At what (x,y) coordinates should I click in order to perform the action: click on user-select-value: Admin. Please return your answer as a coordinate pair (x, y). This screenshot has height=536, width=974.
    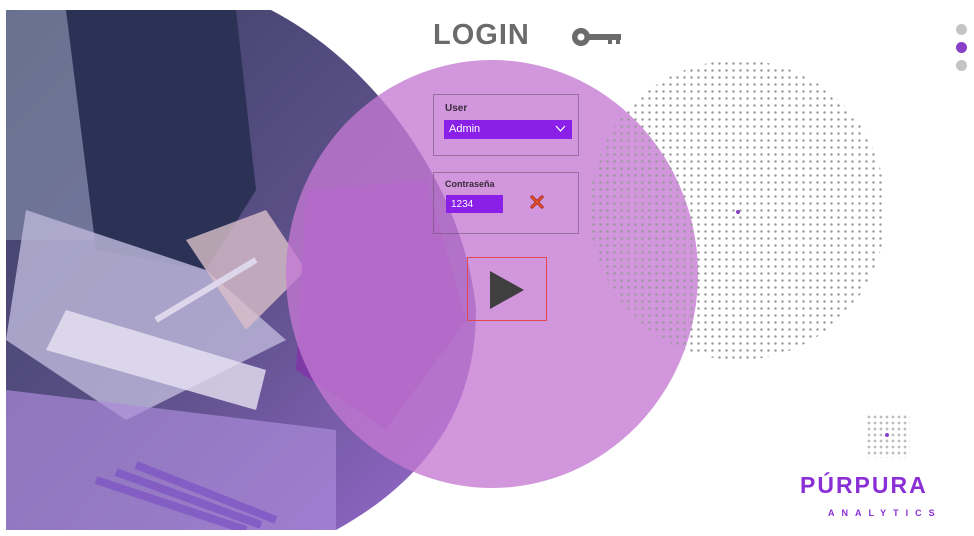
    Looking at the image, I should click on (465, 129).